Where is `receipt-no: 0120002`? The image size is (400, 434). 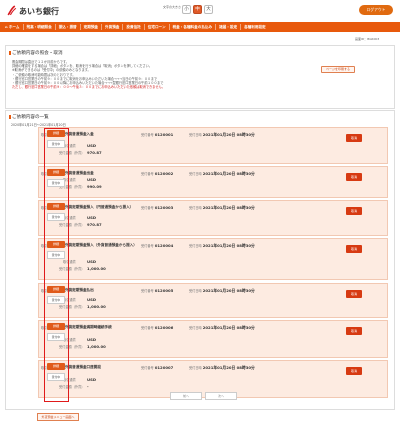 receipt-no: 0120002 is located at coordinates (164, 173).